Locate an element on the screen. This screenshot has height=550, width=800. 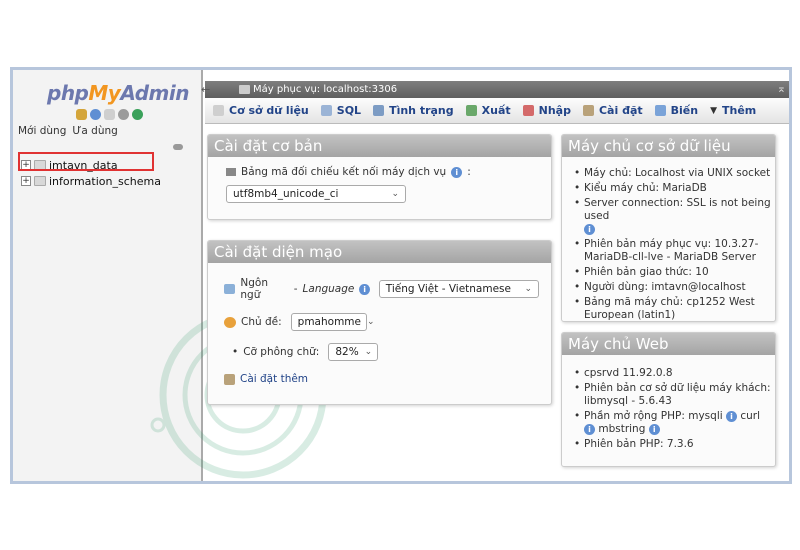
panel-title: Cài đặt diện mạo is located at coordinates (379, 252).